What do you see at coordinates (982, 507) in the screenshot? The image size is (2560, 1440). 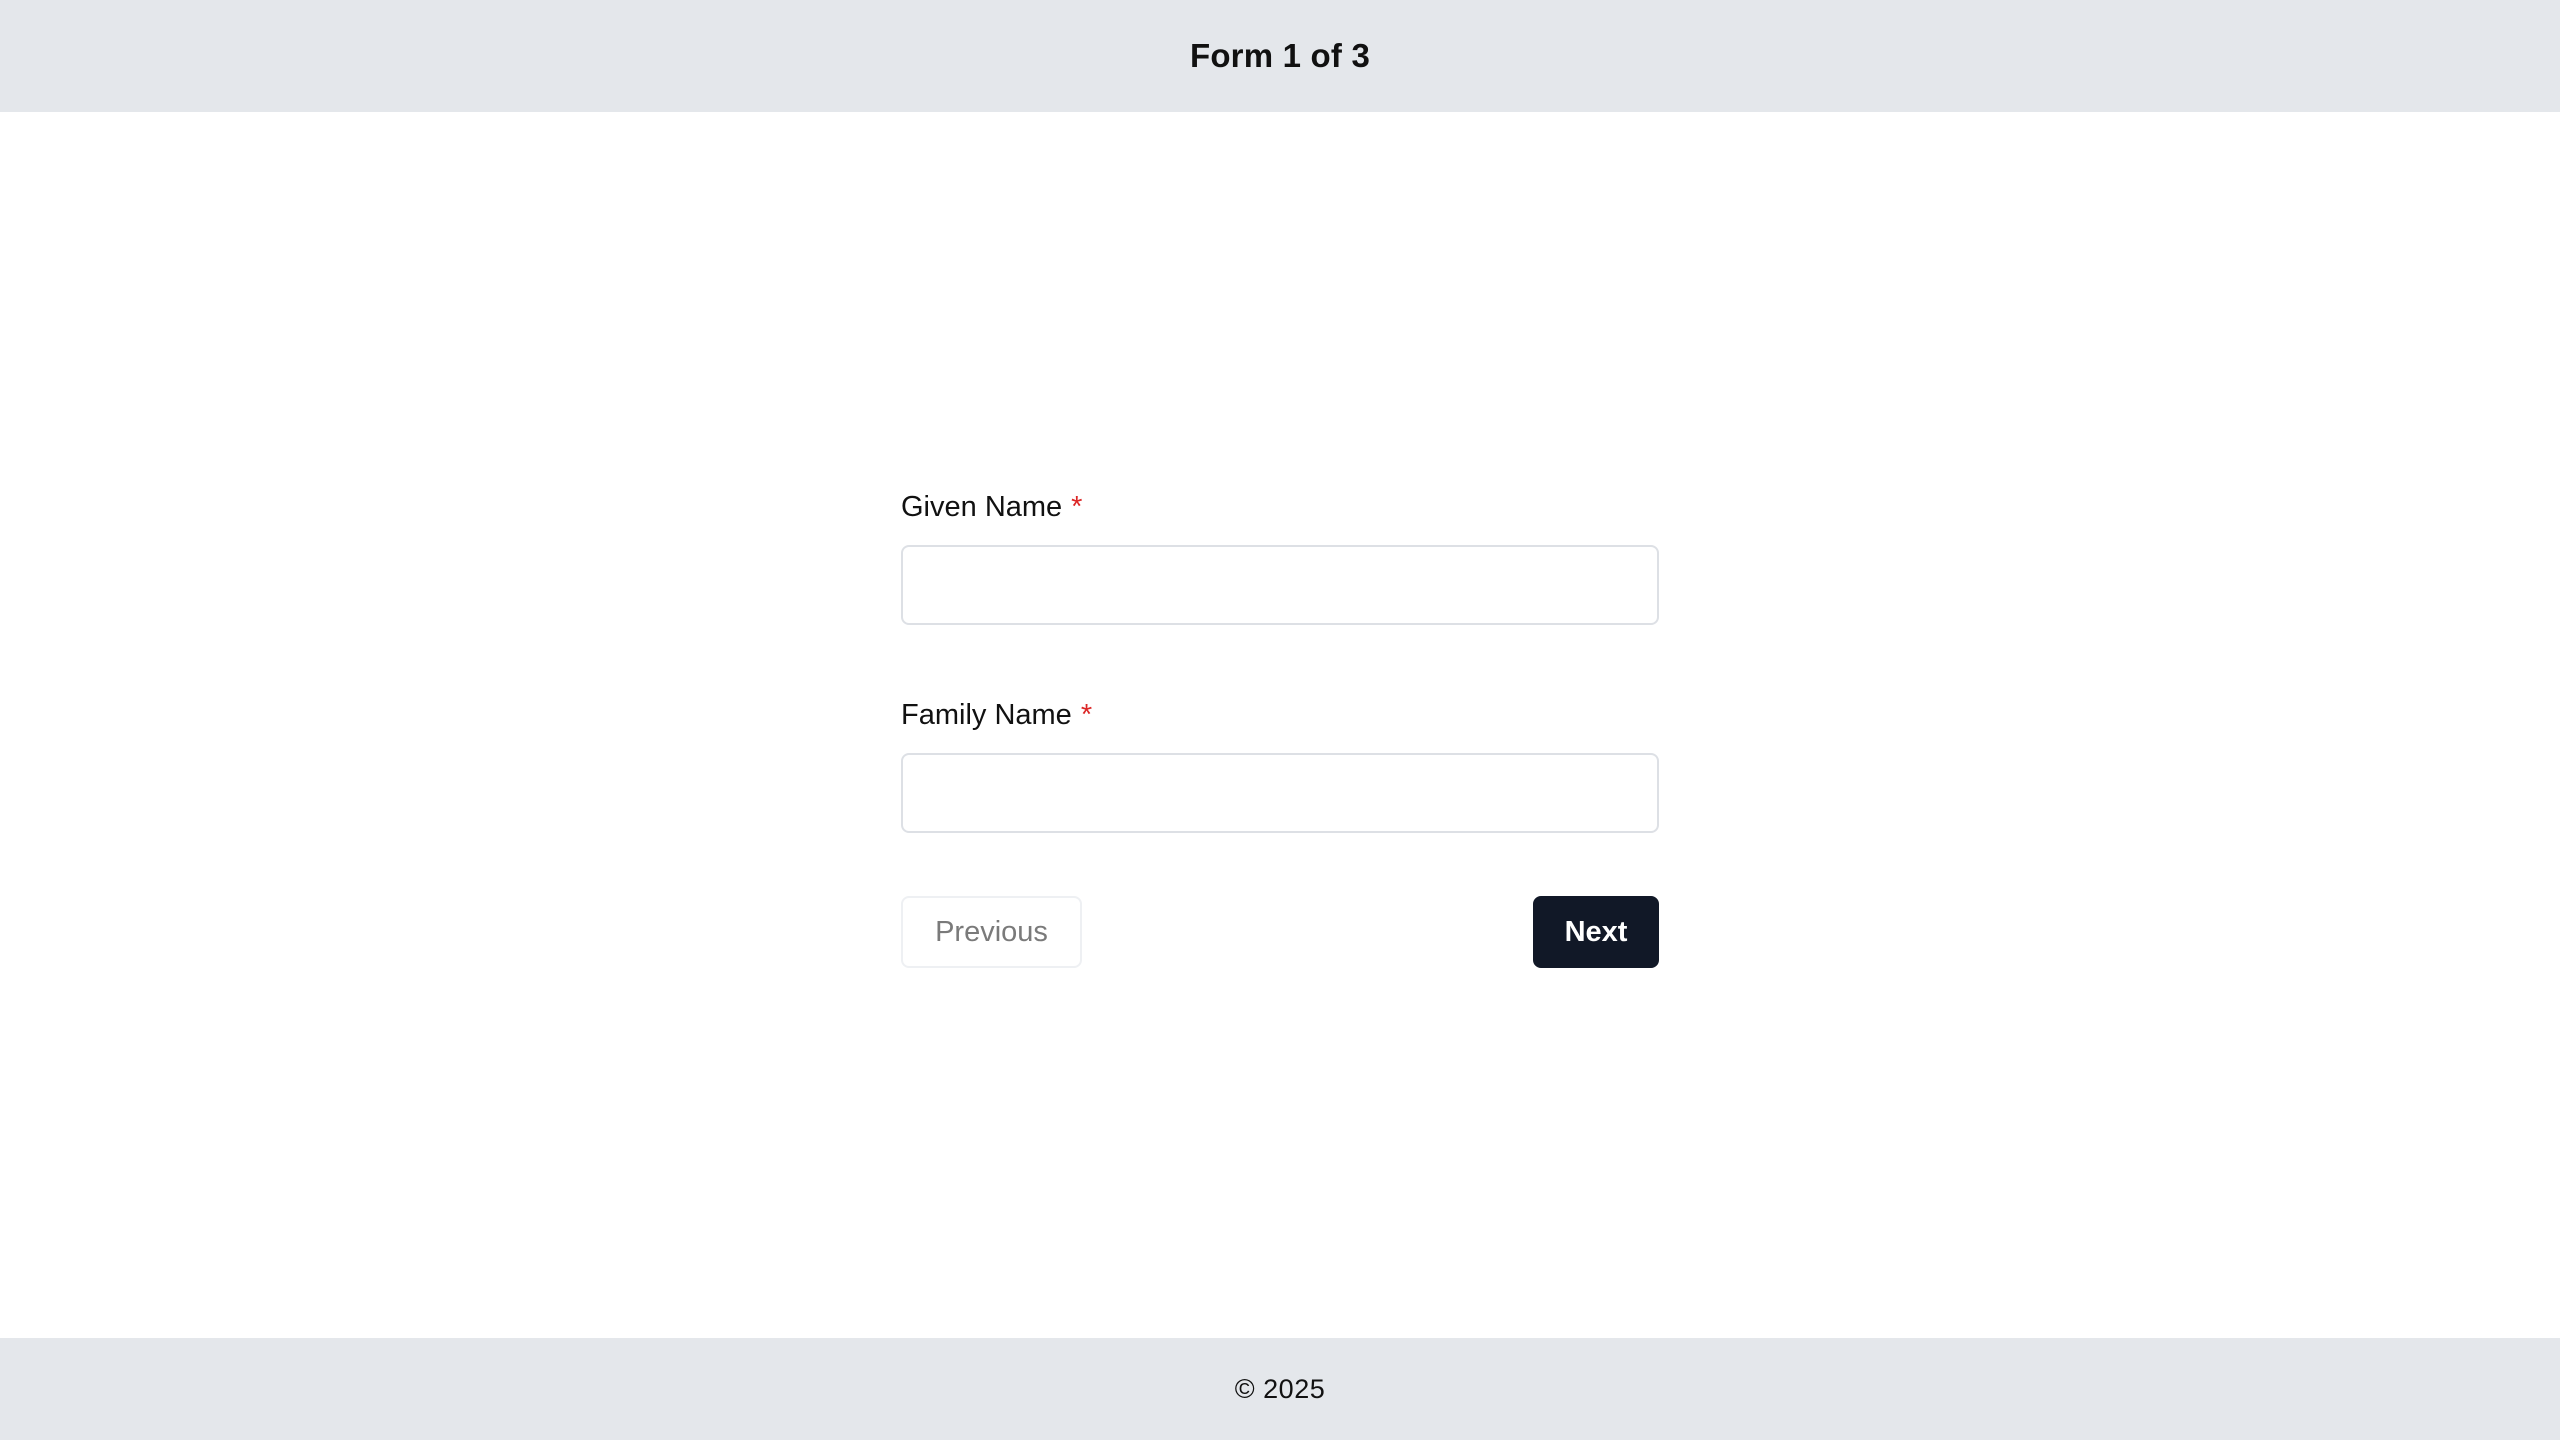 I see `given-name-label-text: Given Name` at bounding box center [982, 507].